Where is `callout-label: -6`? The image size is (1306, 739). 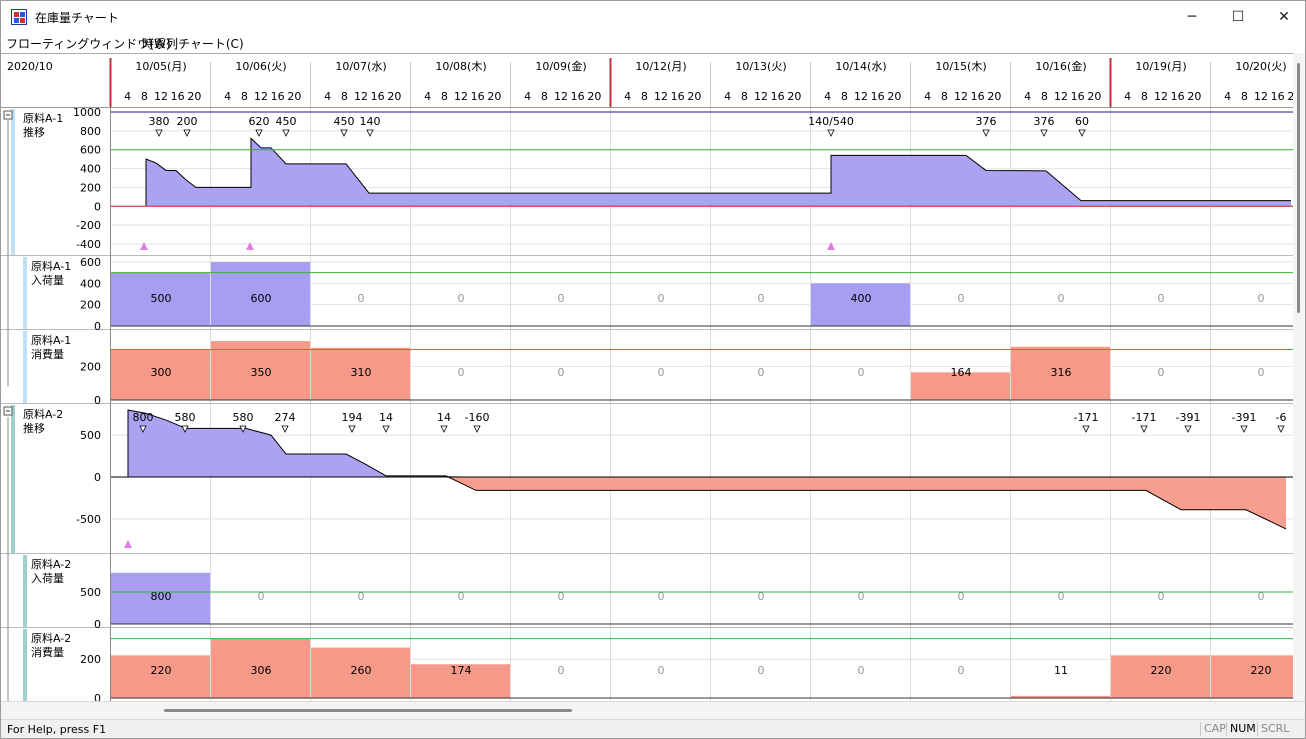 callout-label: -6 is located at coordinates (1281, 417).